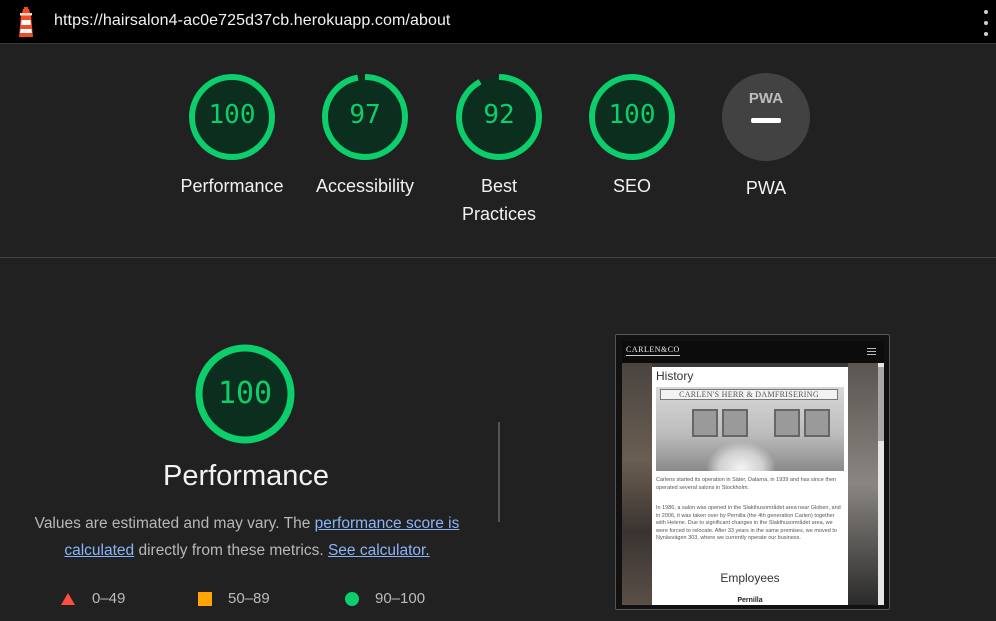 The height and width of the screenshot is (621, 996). What do you see at coordinates (749, 394) in the screenshot?
I see `photo-sign: CARLEN'S HERR & DAMFRISERING` at bounding box center [749, 394].